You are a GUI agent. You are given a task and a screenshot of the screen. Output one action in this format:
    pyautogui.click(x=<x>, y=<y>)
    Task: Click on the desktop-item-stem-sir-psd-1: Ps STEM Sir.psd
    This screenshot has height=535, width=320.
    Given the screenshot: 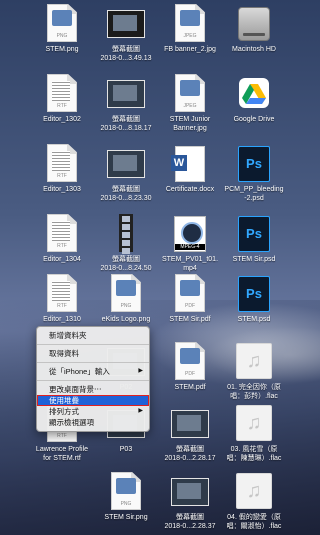 What is the action you would take?
    pyautogui.click(x=254, y=245)
    